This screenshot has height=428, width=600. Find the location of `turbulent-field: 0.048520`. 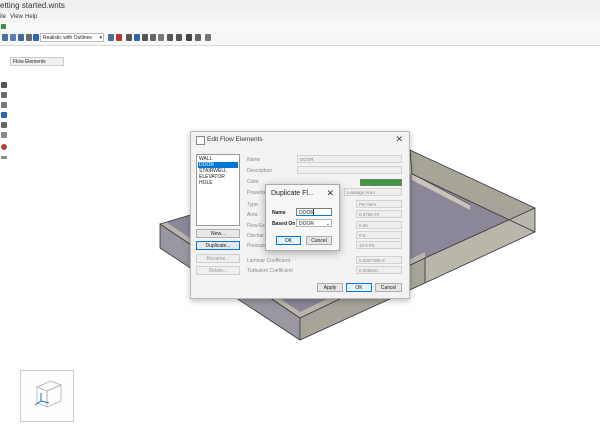

turbulent-field: 0.048520 is located at coordinates (379, 270).